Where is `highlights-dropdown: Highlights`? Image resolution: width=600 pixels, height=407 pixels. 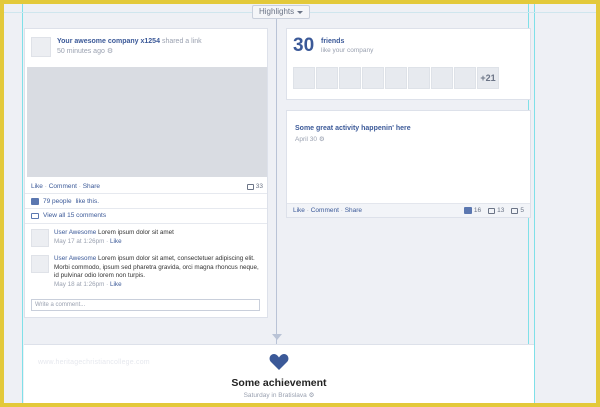
highlights-dropdown: Highlights is located at coordinates (281, 12).